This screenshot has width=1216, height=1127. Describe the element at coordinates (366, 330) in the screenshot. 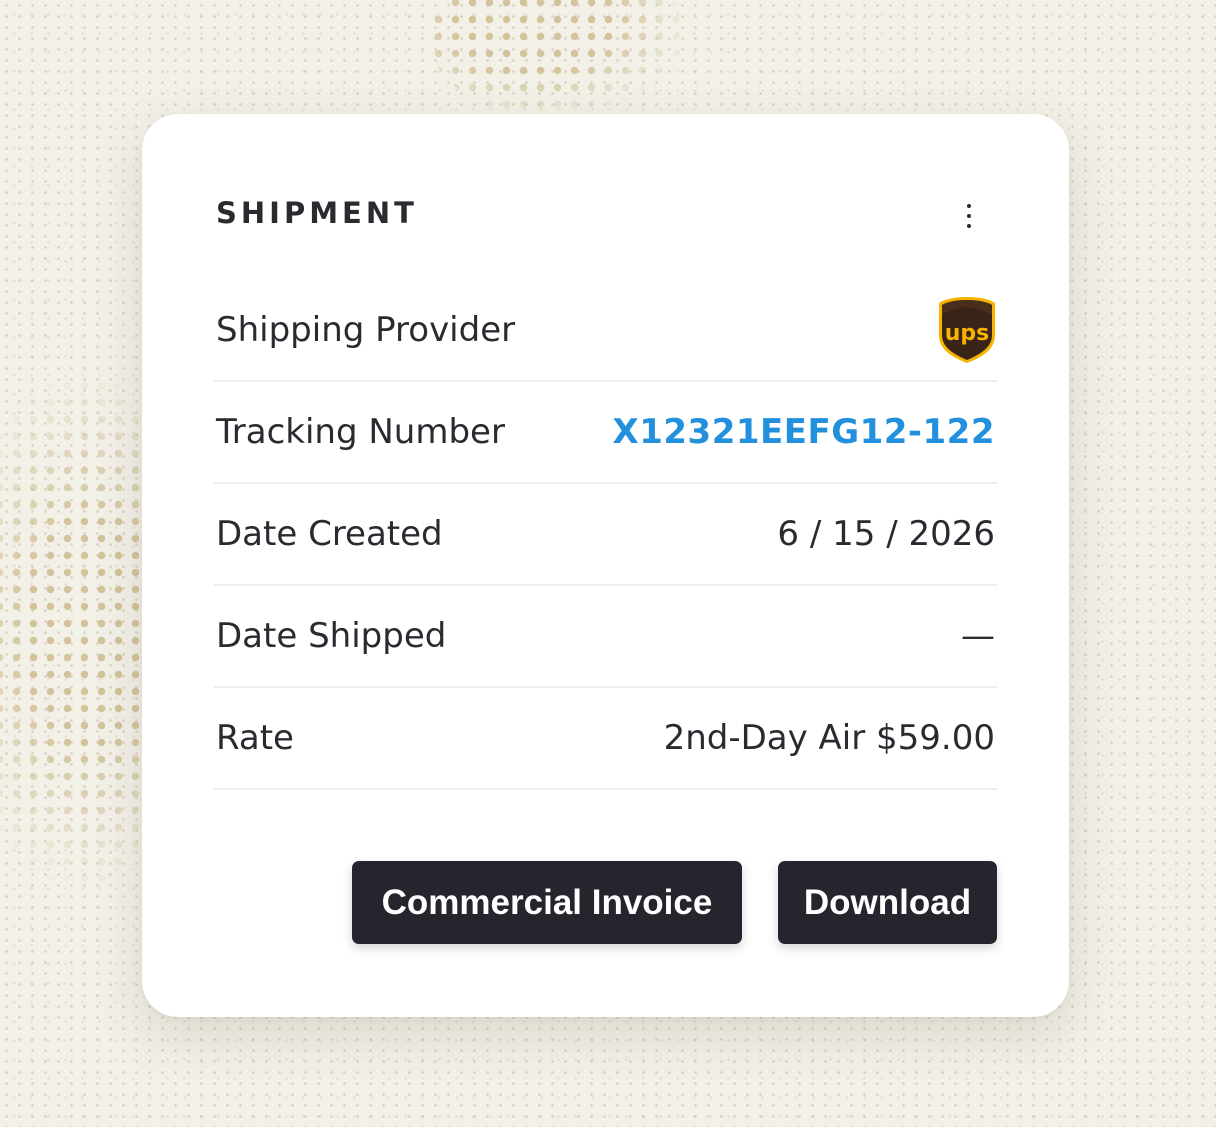

I see `shipping-provider-label: Shipping Provider` at that location.